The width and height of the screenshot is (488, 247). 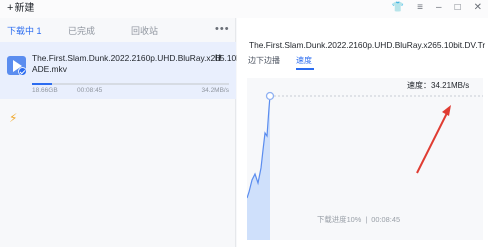 I want to click on current-speed-readout: 速度：34.21MB/s, so click(x=438, y=86).